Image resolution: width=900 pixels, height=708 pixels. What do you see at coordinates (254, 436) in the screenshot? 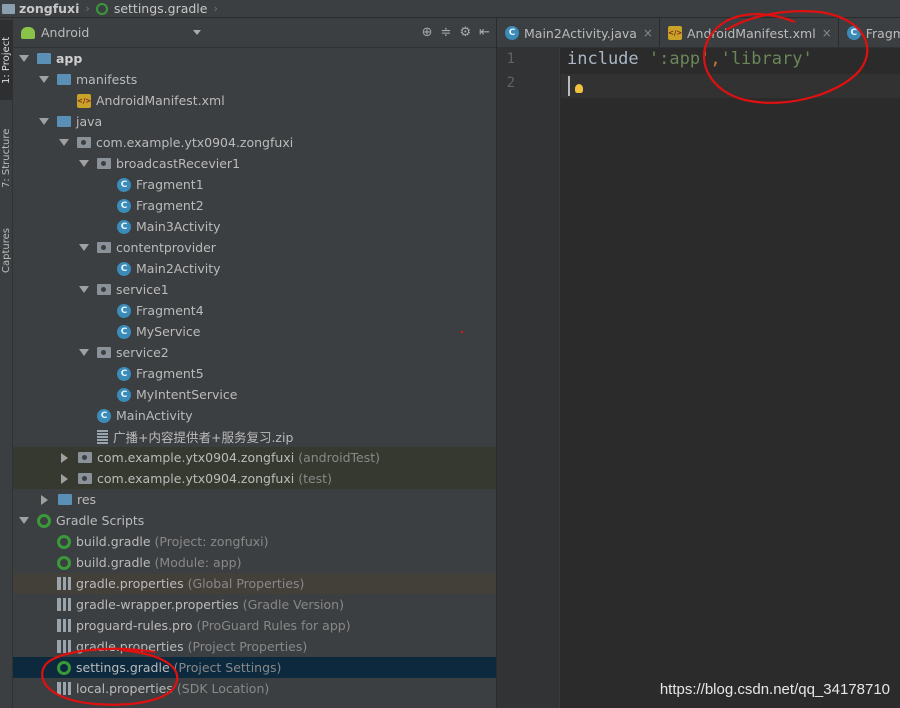
I see `tree-item: 广播+内容提供者+服务复习.zip` at bounding box center [254, 436].